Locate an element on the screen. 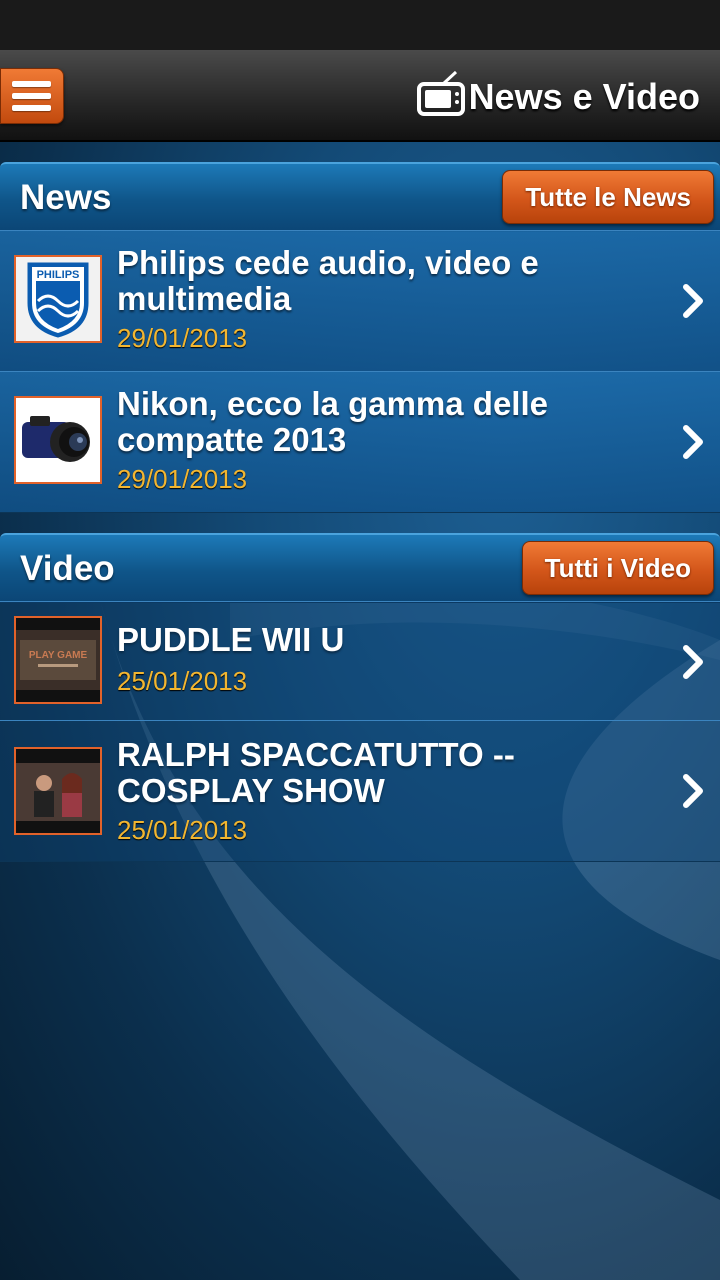 The width and height of the screenshot is (720, 1280). ralph-video-thumbnail is located at coordinates (58, 791).